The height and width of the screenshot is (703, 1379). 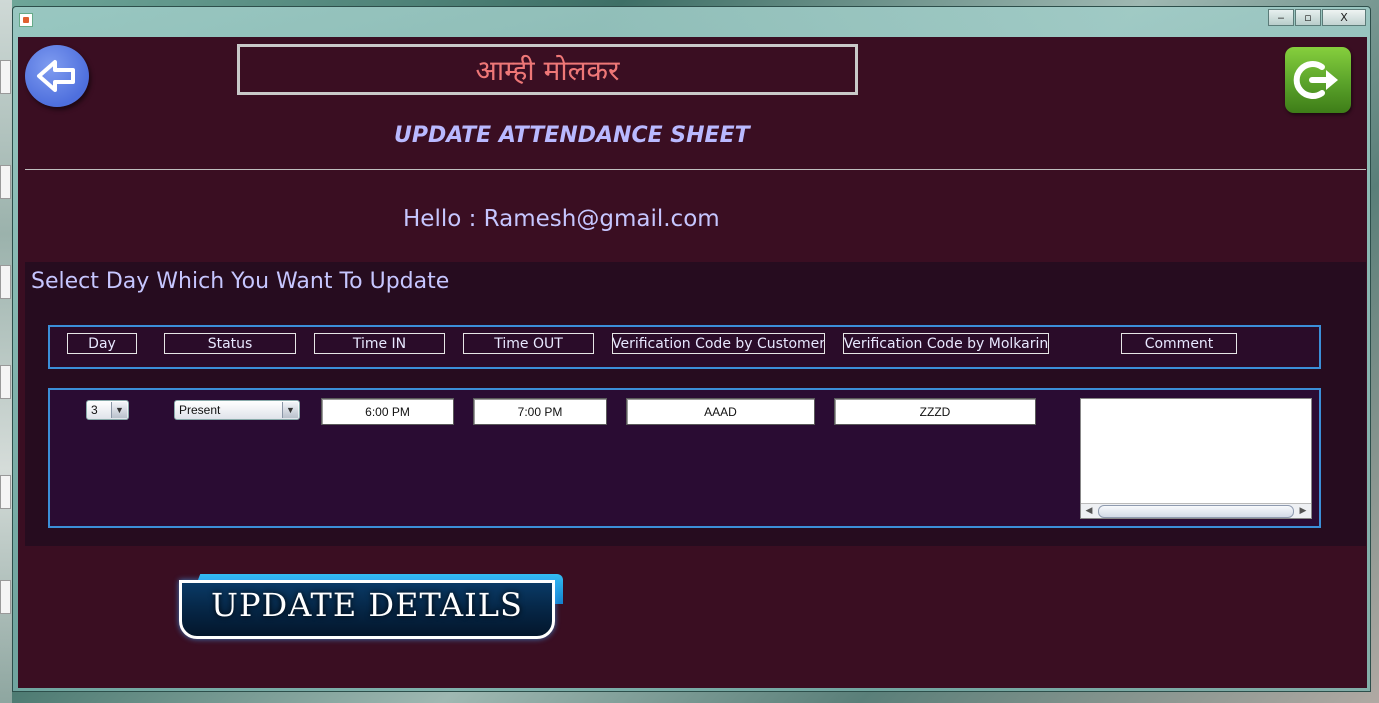 What do you see at coordinates (230, 343) in the screenshot?
I see `header-status: Status` at bounding box center [230, 343].